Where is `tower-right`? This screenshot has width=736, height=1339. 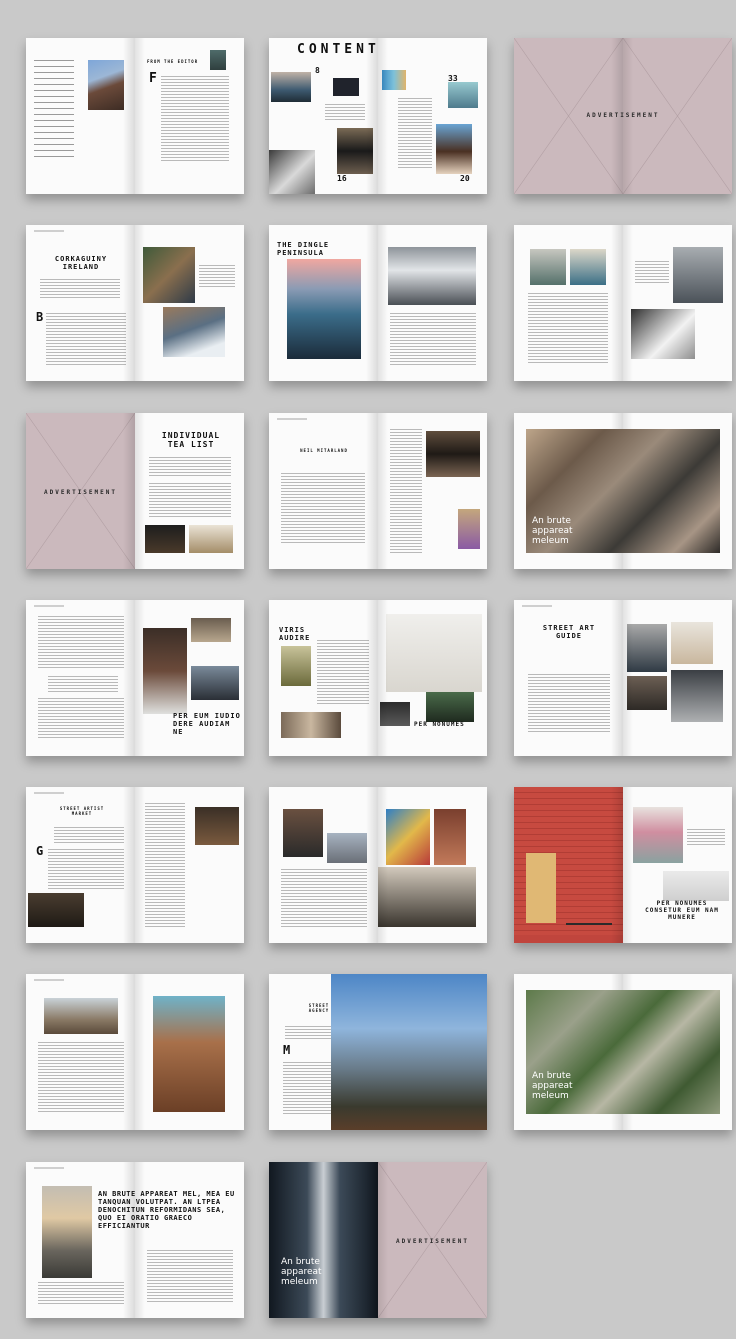 tower-right is located at coordinates (189, 1052).